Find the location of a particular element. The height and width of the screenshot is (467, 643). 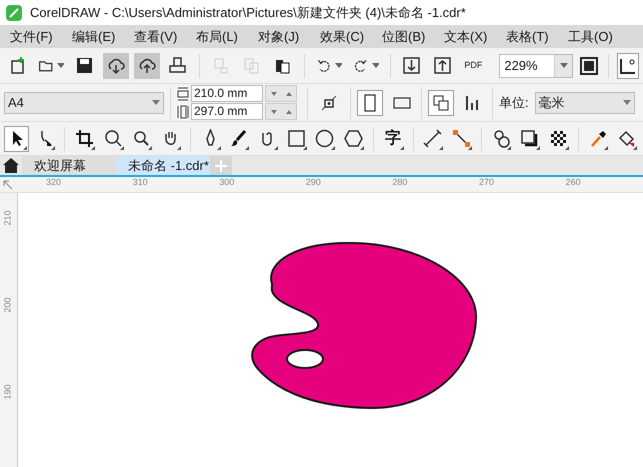

ruler-label: 280 is located at coordinates (400, 182).